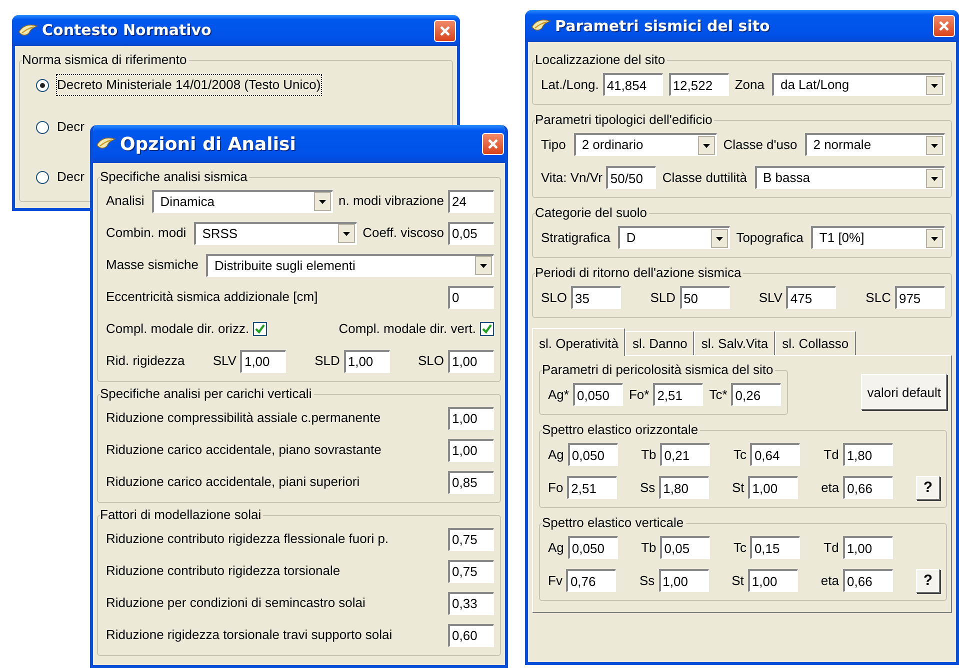 The image size is (959, 668). What do you see at coordinates (350, 265) in the screenshot?
I see `dropdown: Distribuite sugli elementi` at bounding box center [350, 265].